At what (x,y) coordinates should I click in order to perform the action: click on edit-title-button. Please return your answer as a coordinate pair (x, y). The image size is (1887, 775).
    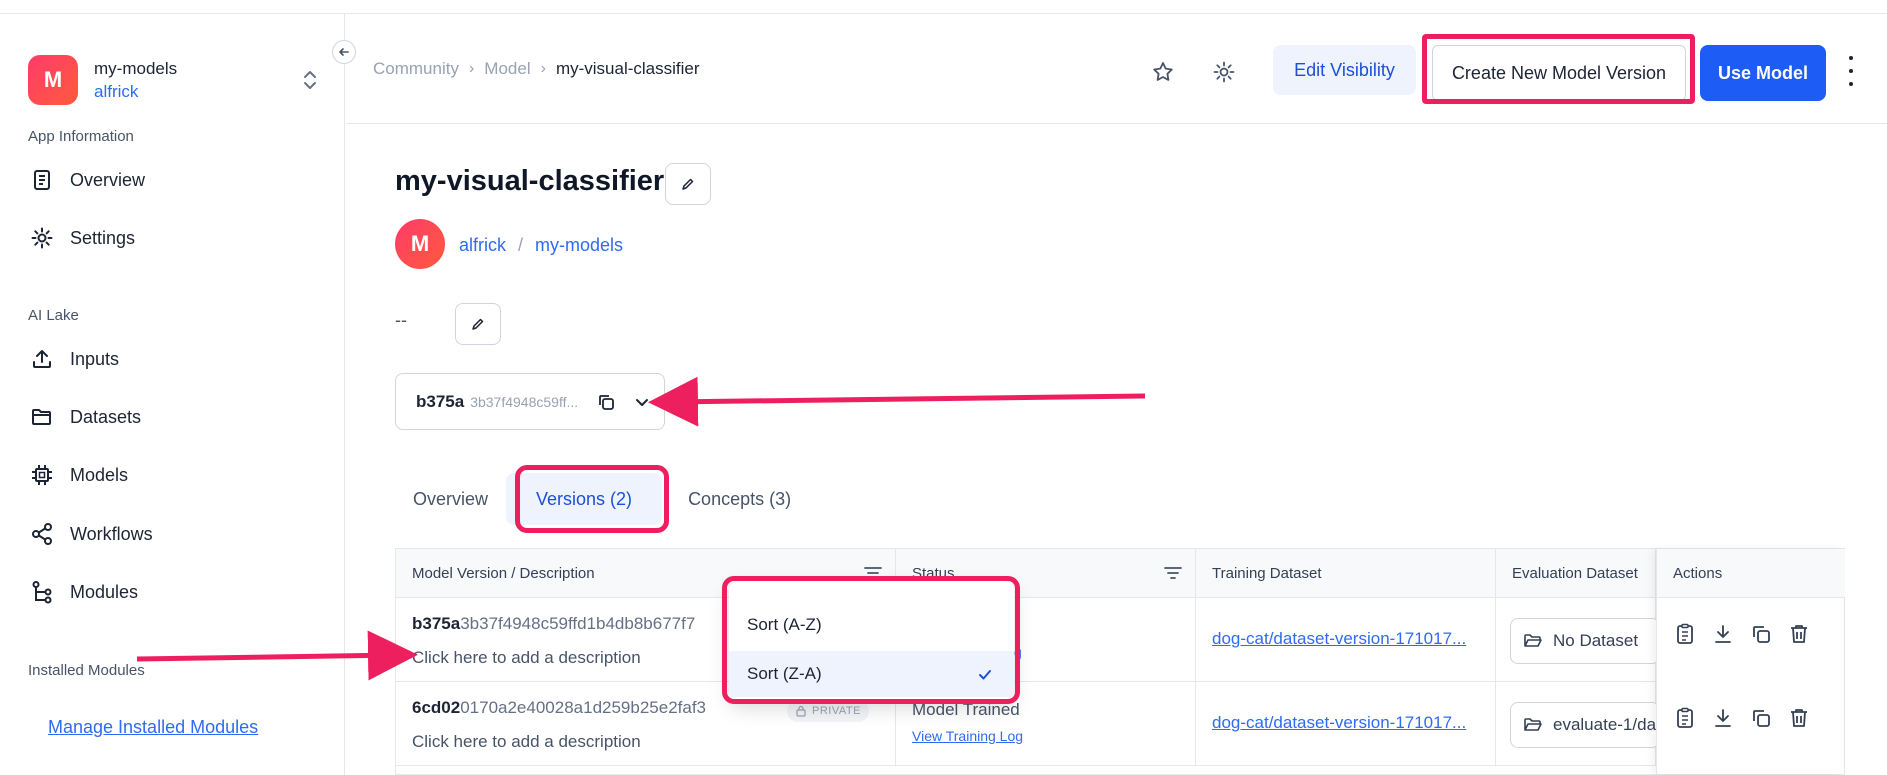
    Looking at the image, I should click on (688, 184).